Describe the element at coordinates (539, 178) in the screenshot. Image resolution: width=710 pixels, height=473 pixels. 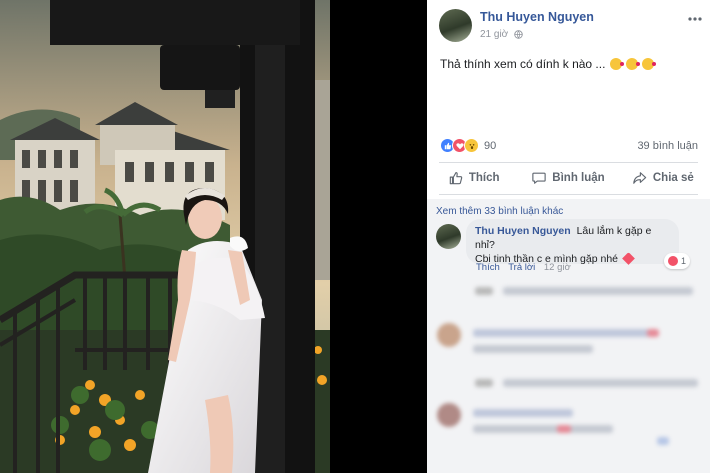
I see `comment-icon` at that location.